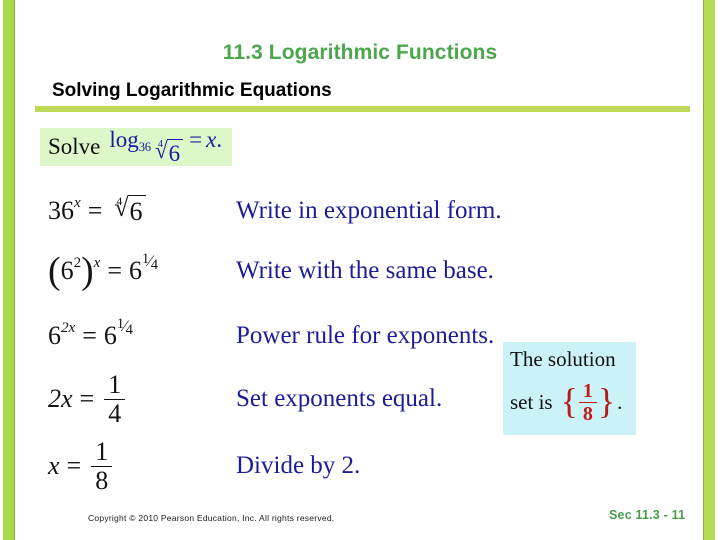 The image size is (720, 540). I want to click on s3-rhs-base: 6, so click(110, 335).